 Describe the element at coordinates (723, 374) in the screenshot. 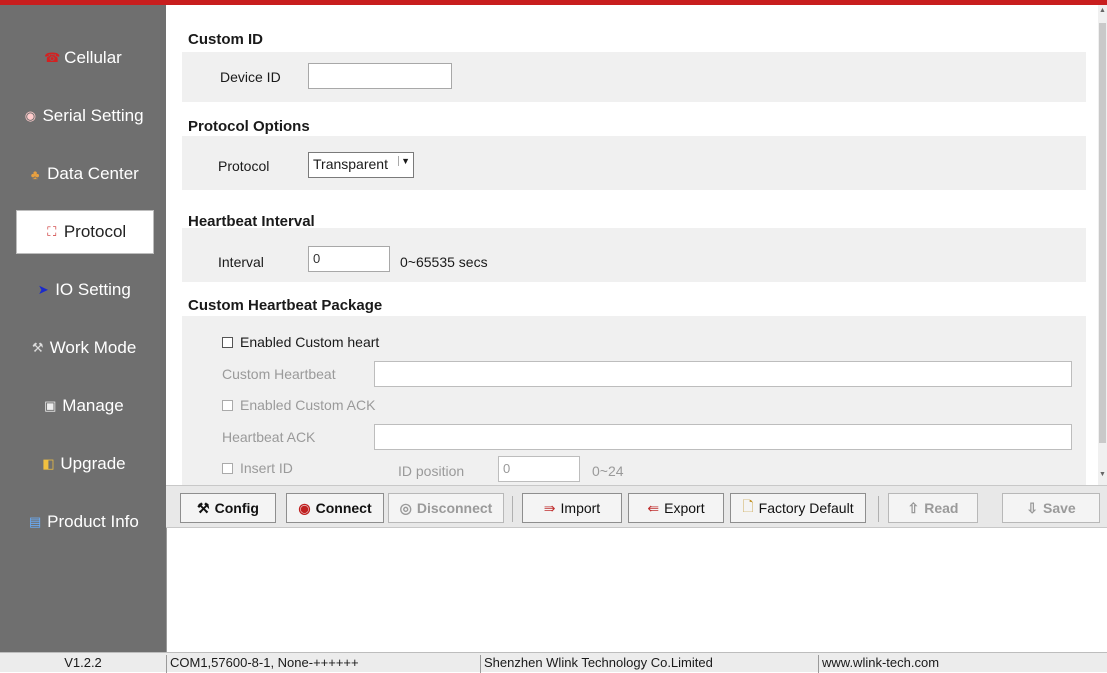

I see `custom-heartbeat-input` at that location.